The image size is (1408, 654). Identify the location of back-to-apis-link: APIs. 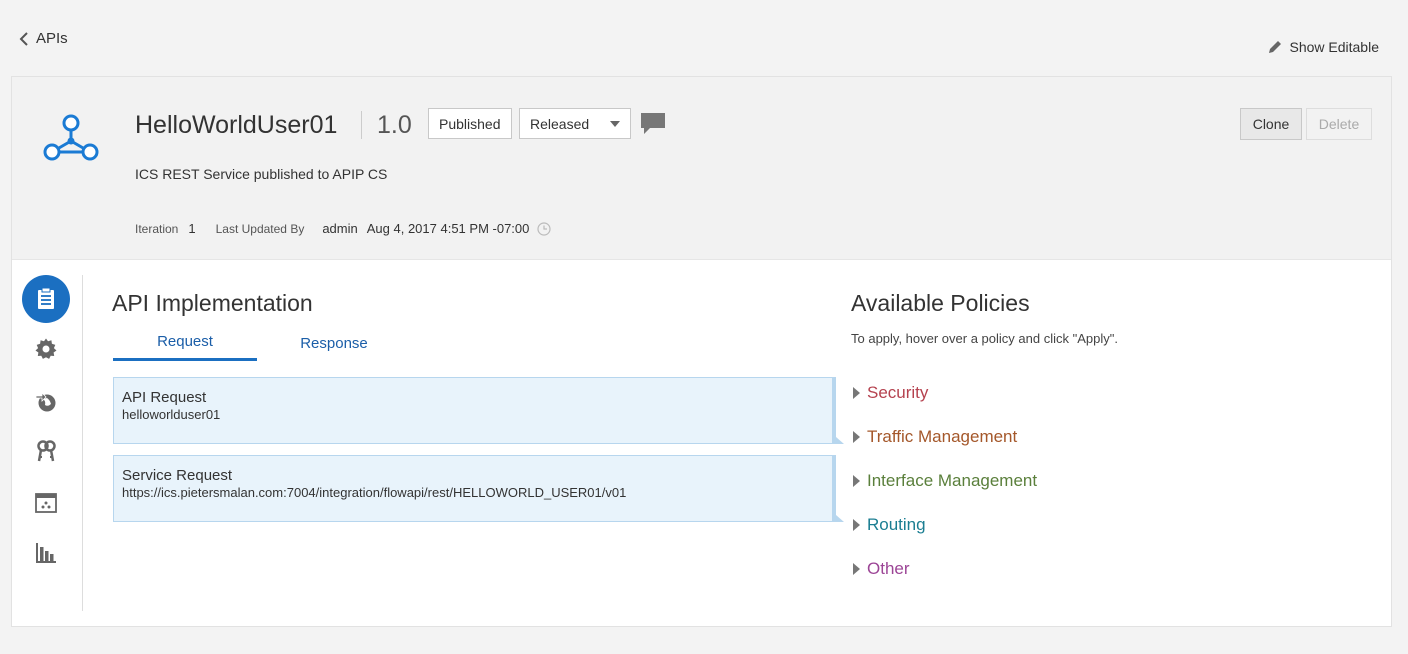
(43, 38).